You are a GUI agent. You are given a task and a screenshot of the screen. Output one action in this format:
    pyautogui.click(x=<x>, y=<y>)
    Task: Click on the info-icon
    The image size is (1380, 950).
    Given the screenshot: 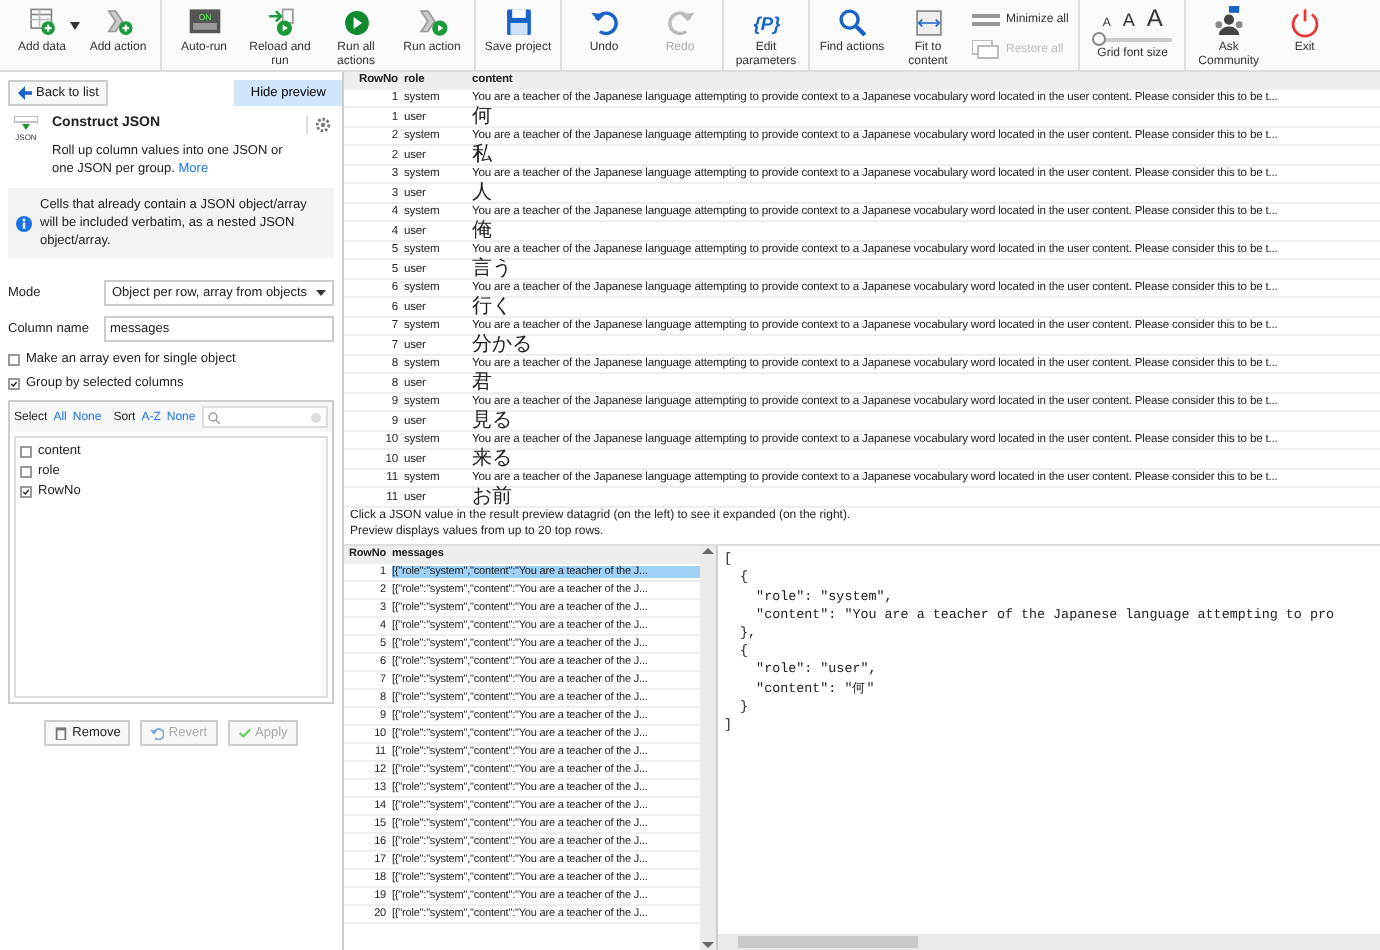 What is the action you would take?
    pyautogui.click(x=24, y=223)
    